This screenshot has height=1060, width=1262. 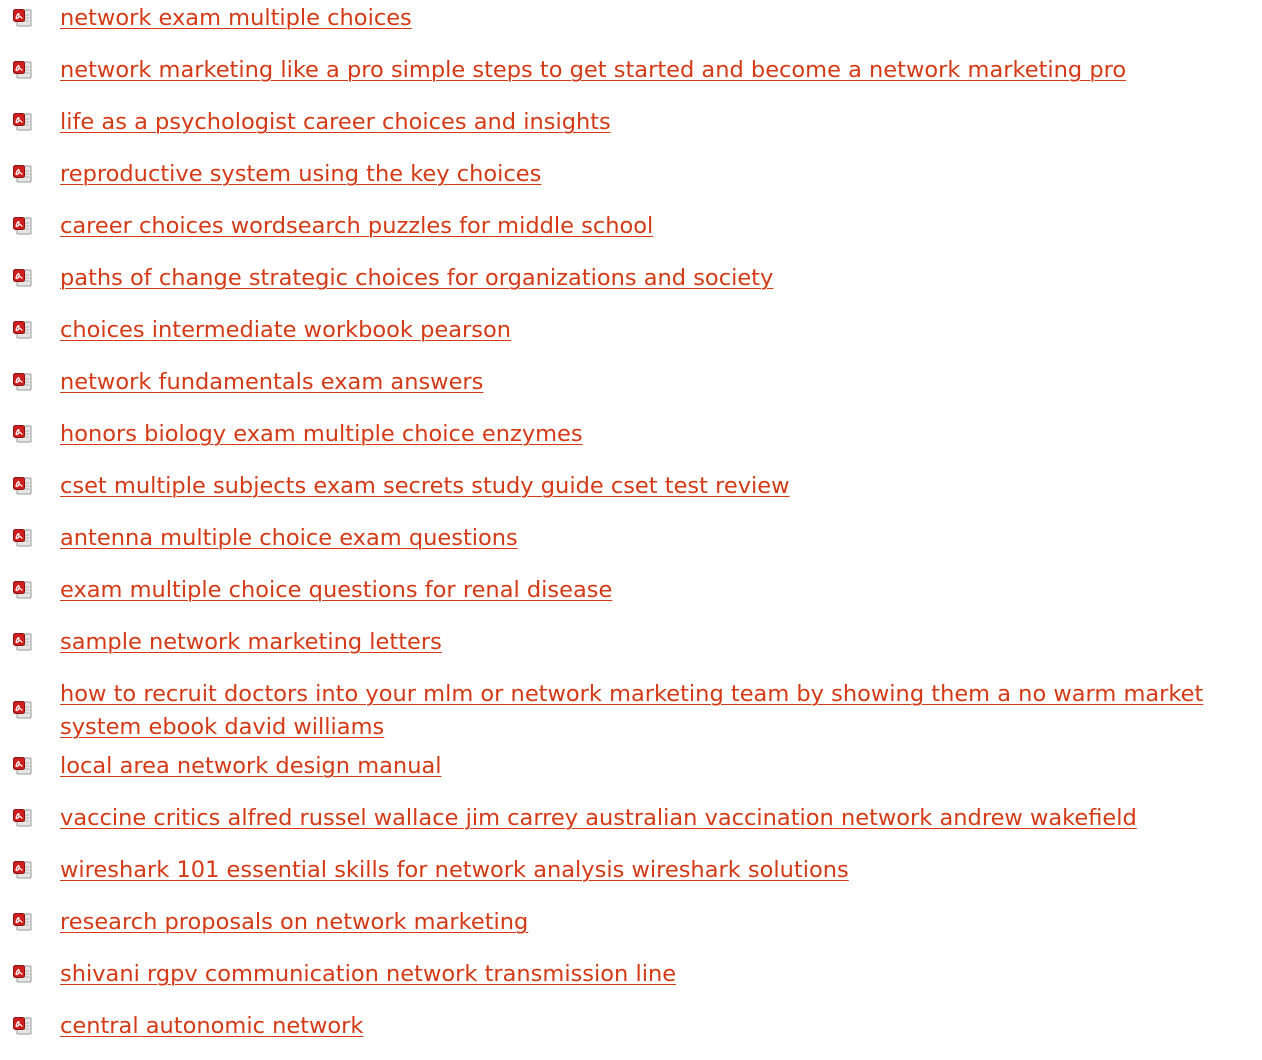 I want to click on document-link: sample network marketing letters, so click(x=251, y=641).